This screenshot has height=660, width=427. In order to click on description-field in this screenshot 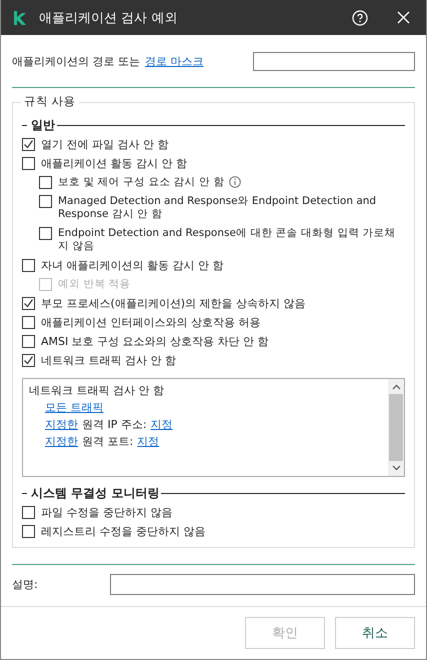, I will do `click(262, 584)`.